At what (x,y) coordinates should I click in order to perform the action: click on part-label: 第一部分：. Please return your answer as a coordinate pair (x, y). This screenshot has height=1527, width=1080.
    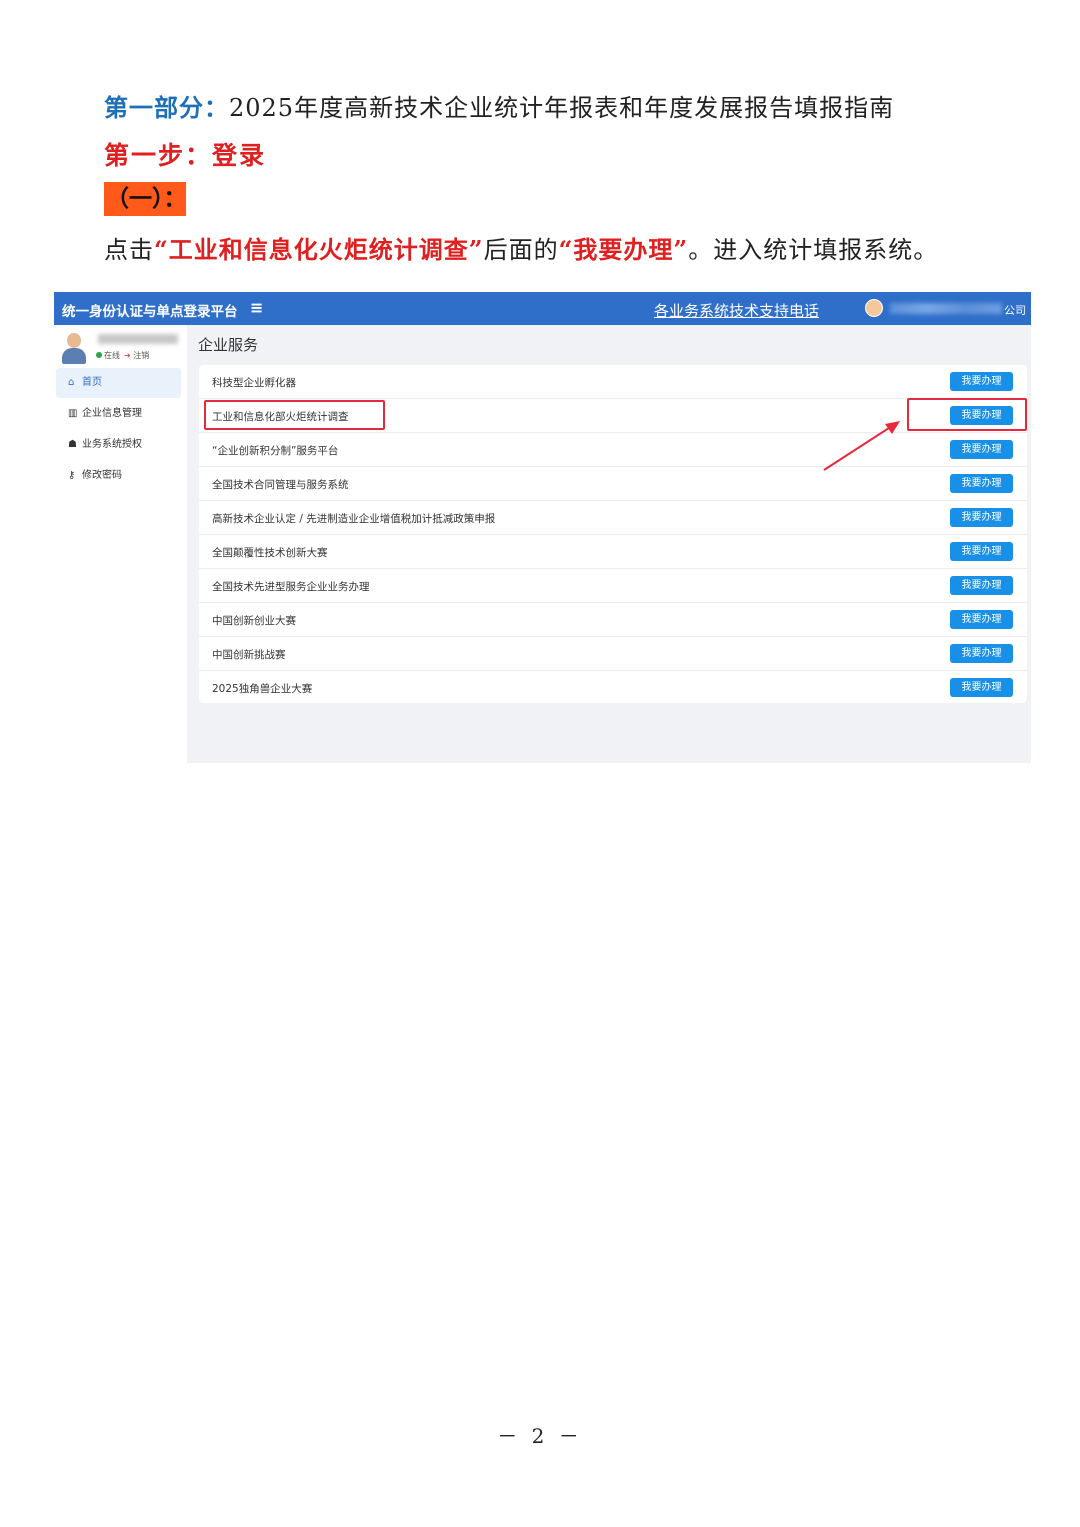
    Looking at the image, I should click on (166, 107).